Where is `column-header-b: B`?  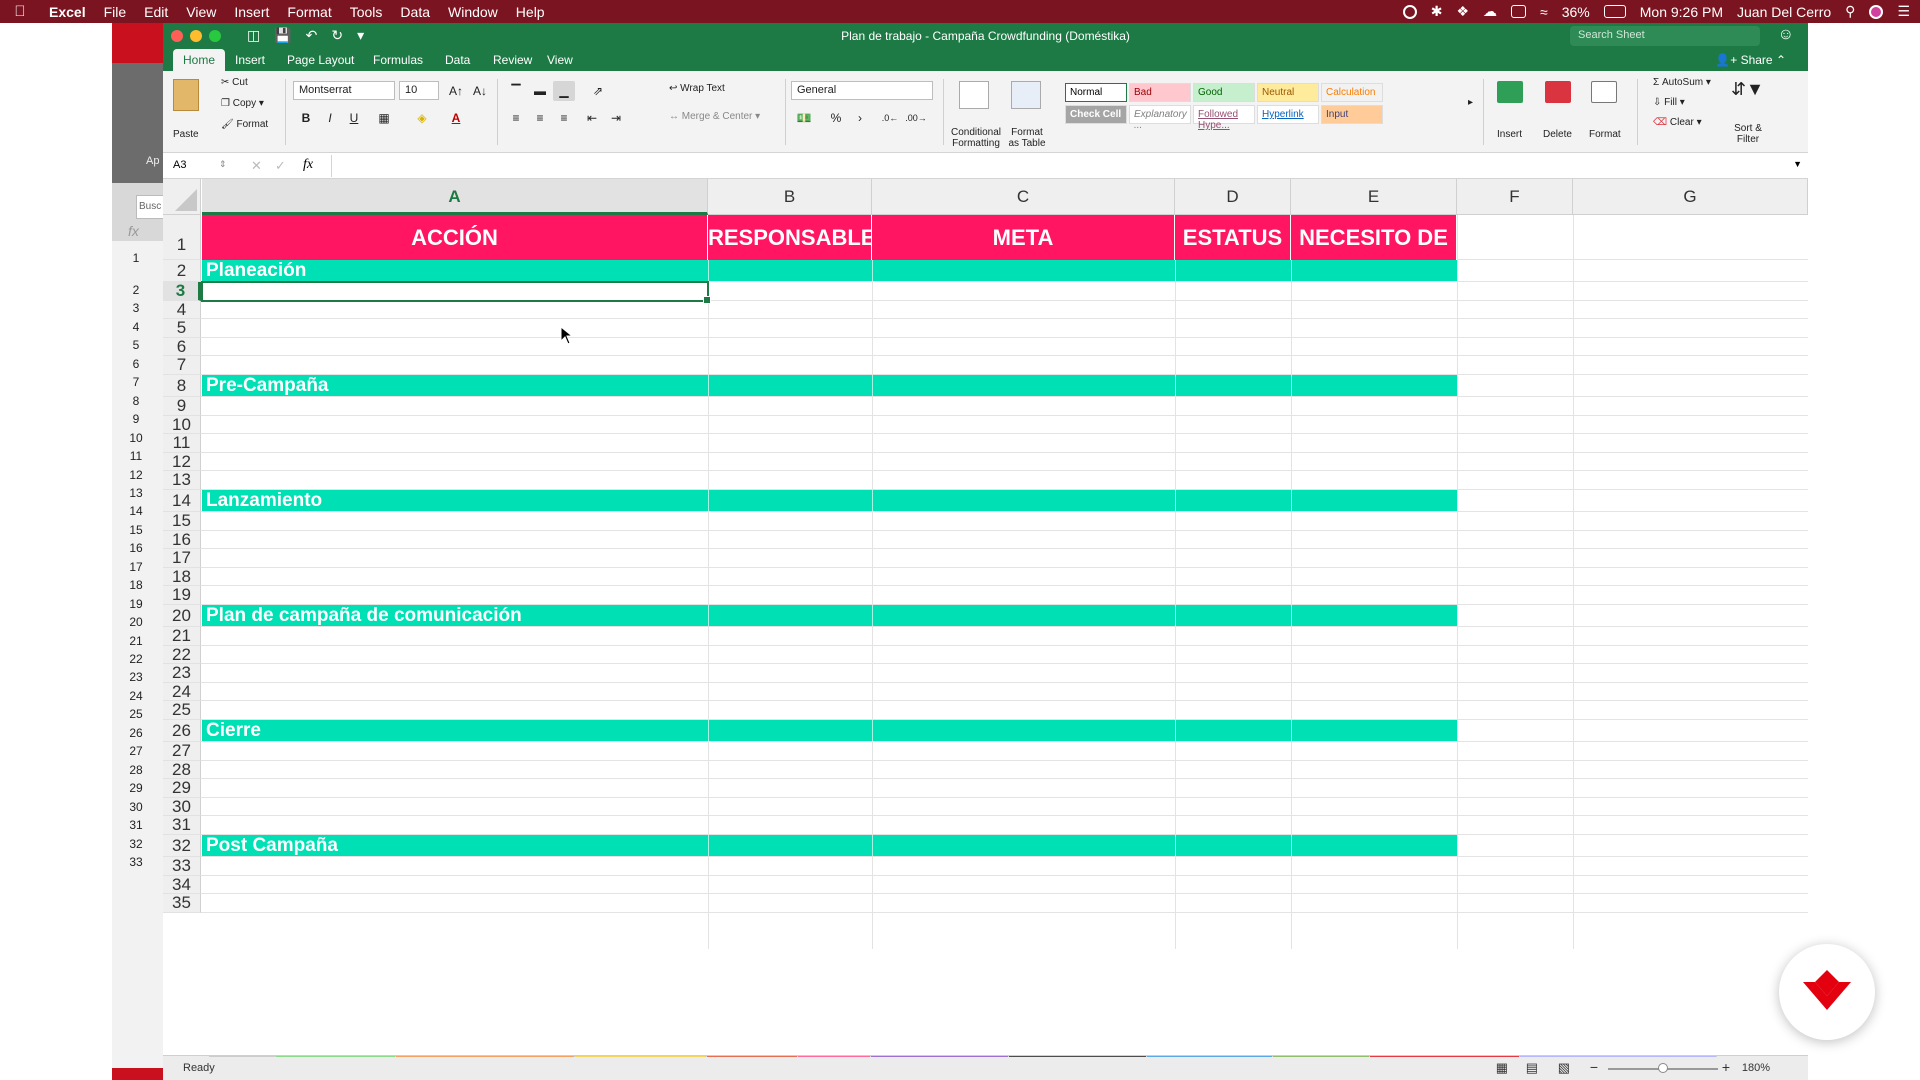
column-header-b: B is located at coordinates (790, 197).